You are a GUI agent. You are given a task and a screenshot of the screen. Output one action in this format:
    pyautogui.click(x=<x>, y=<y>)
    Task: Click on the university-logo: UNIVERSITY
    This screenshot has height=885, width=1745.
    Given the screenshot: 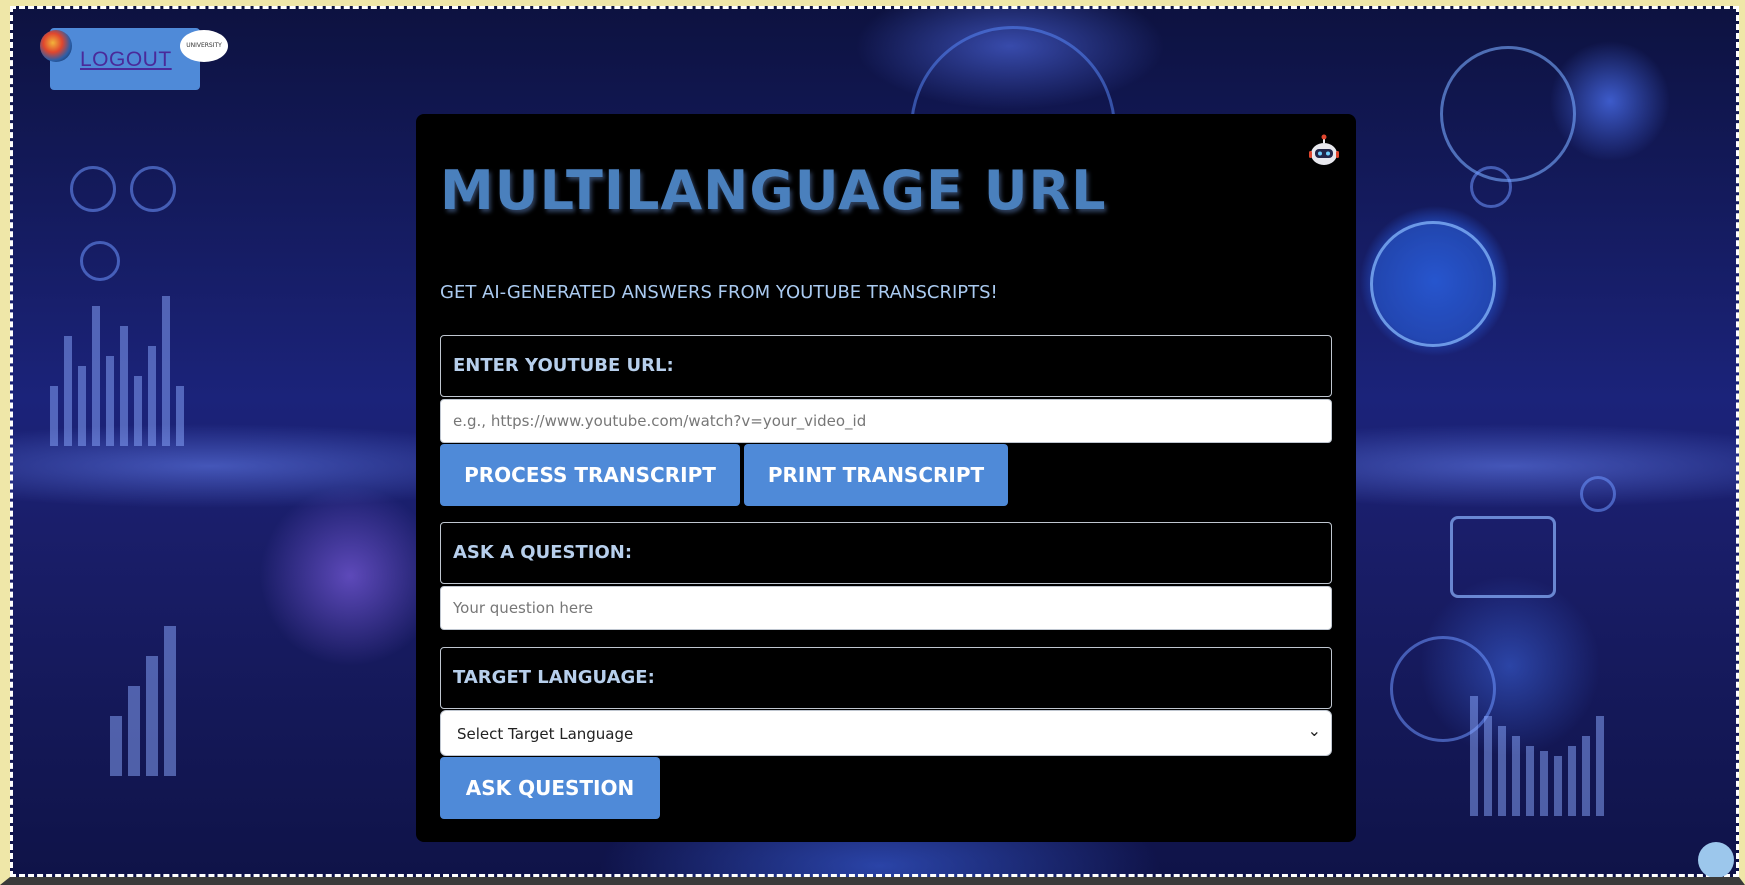 What is the action you would take?
    pyautogui.click(x=204, y=46)
    